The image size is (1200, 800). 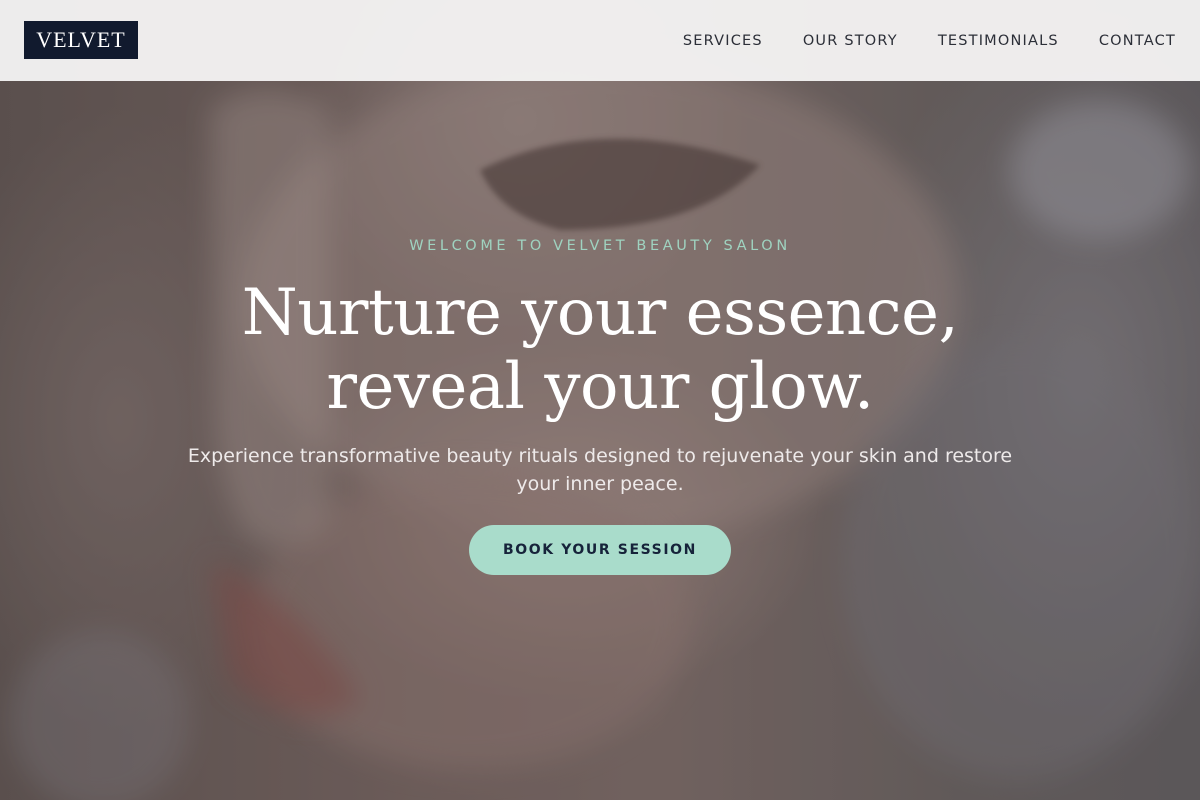 I want to click on book-session-button: BOOK YOUR SESSION, so click(x=600, y=550).